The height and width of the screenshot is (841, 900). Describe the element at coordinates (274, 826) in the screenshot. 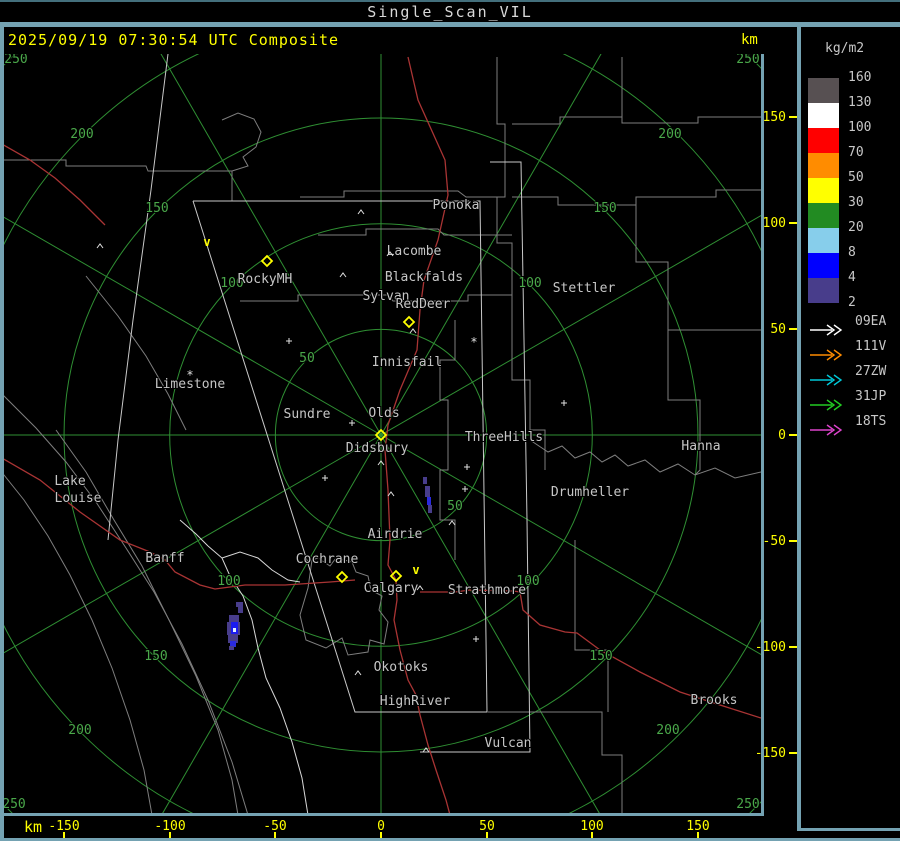

I see `bottom-axis-label: -50` at that location.